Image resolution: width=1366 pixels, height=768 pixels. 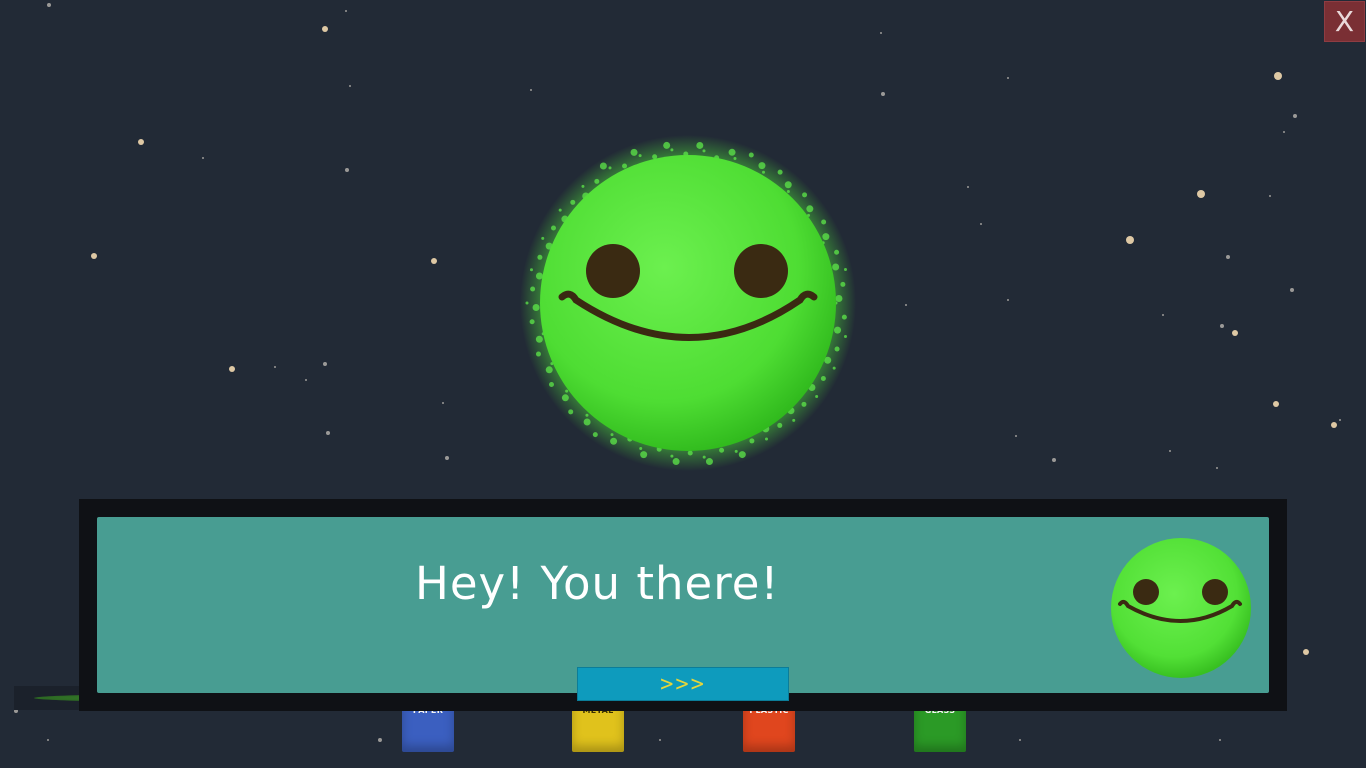 I want to click on dialog-message: Hey! You there!, so click(x=597, y=583).